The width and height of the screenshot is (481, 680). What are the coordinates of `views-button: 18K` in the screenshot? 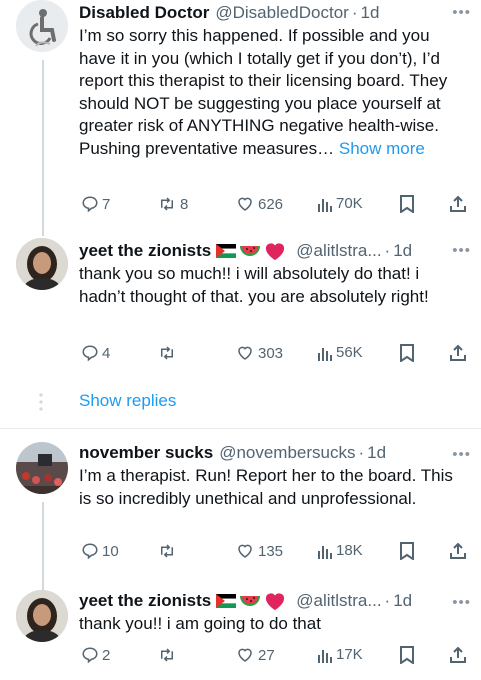 It's located at (340, 550).